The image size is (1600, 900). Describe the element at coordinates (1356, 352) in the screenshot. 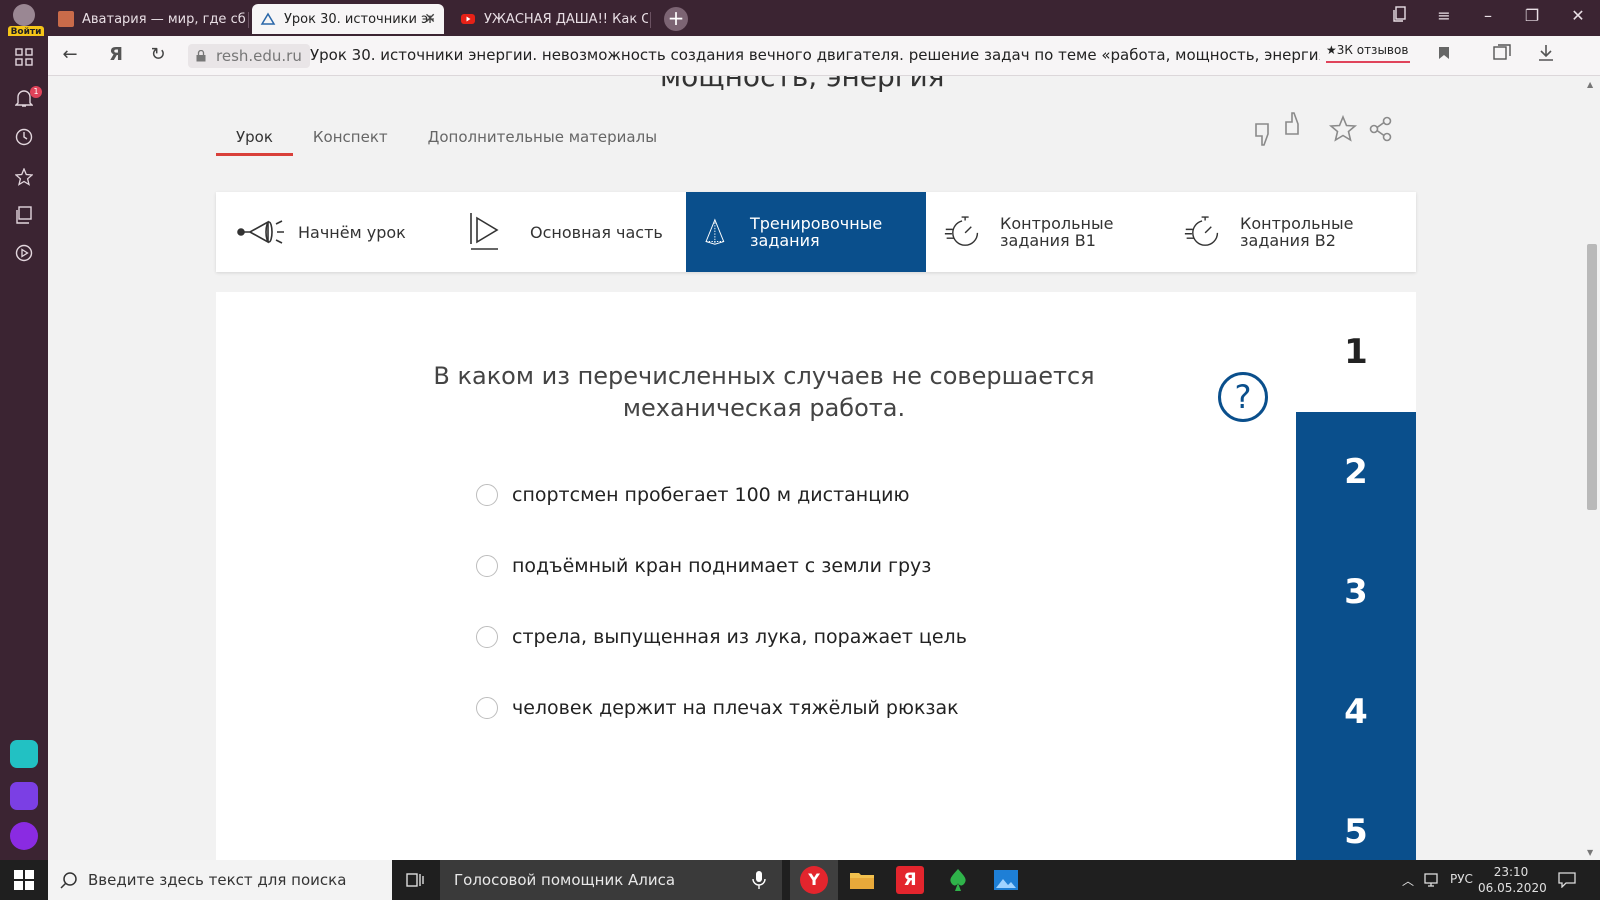

I see `question-number-current: 1` at that location.